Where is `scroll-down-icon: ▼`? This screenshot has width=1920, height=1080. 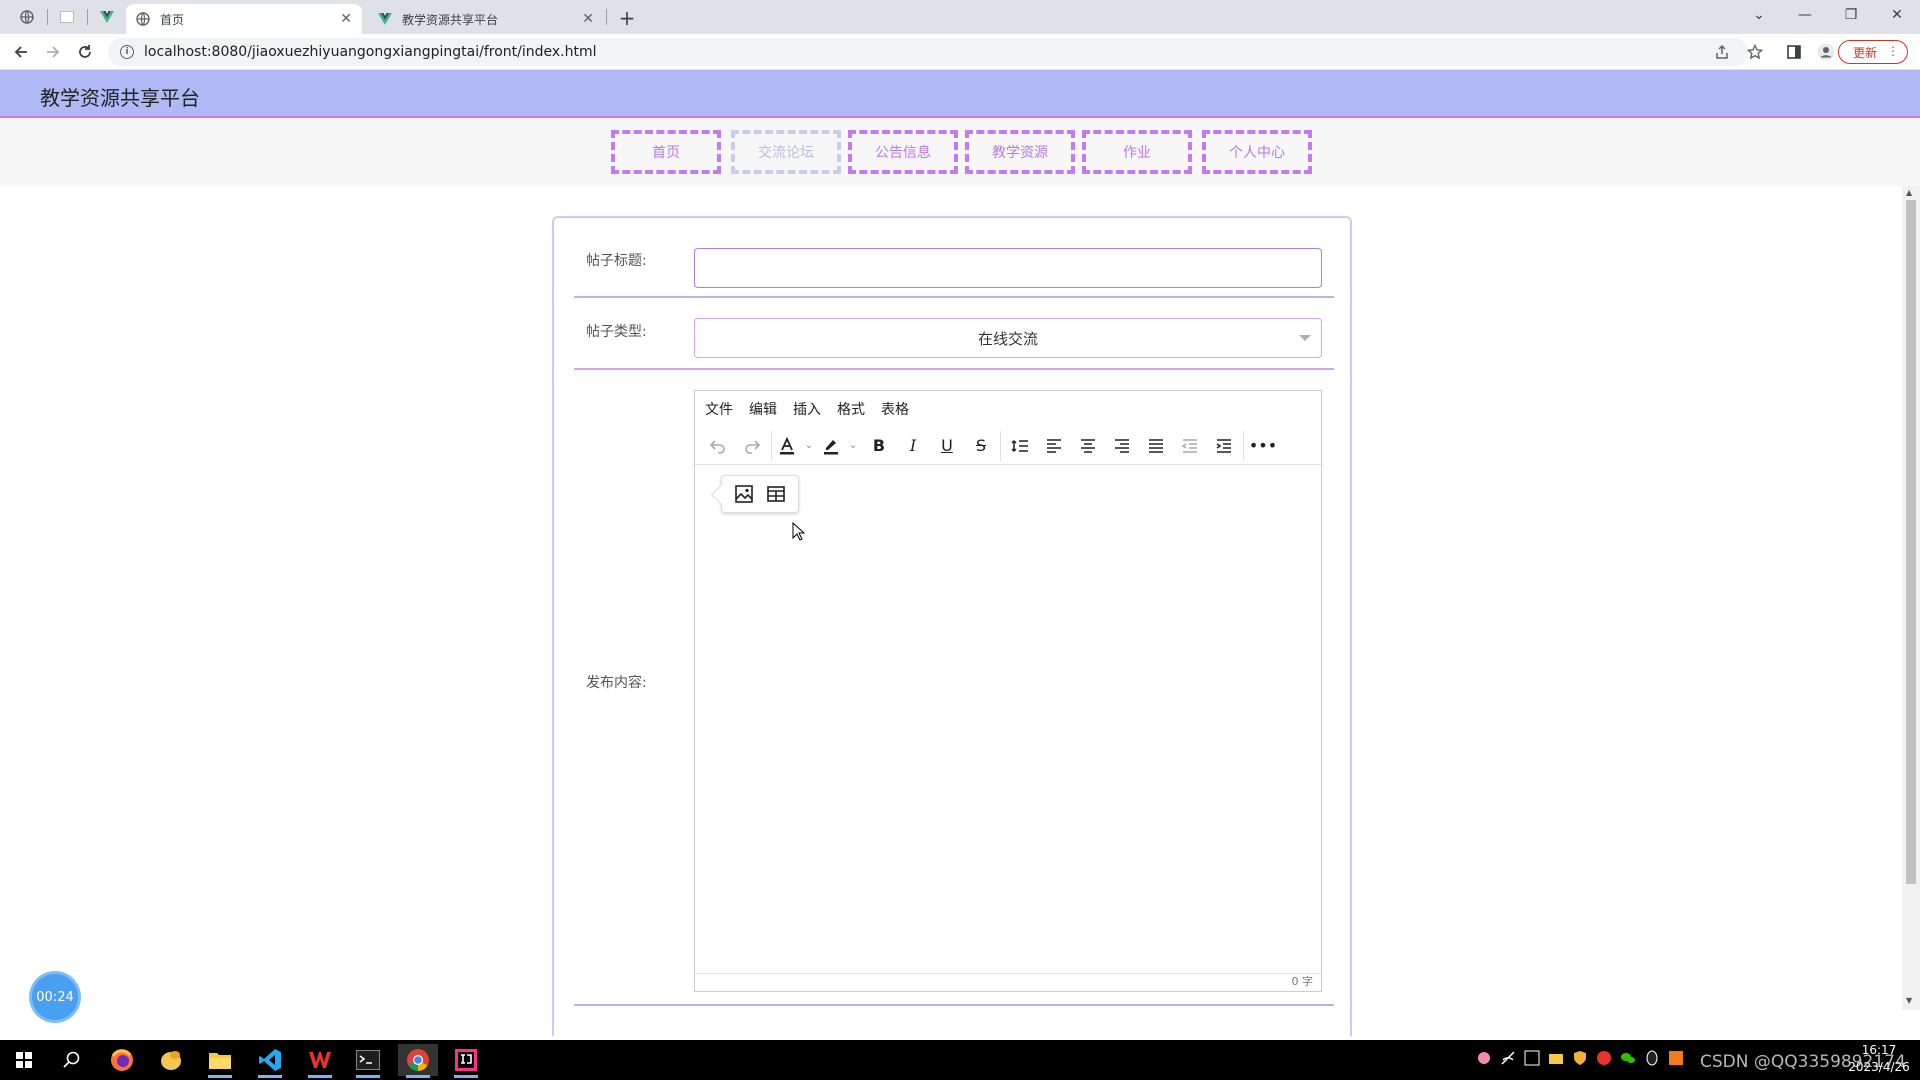
scroll-down-icon: ▼ is located at coordinates (1909, 1000).